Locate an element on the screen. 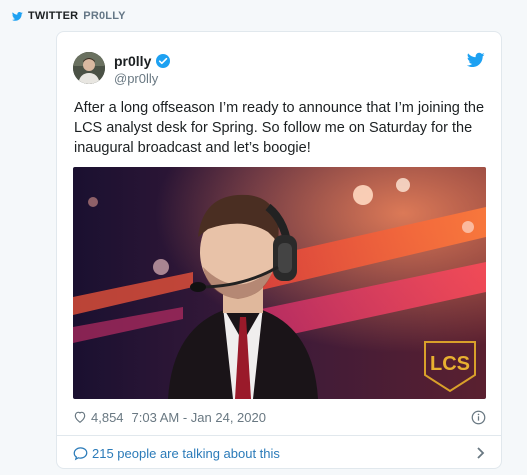 This screenshot has width=527, height=475. verified-badge-icon is located at coordinates (163, 61).